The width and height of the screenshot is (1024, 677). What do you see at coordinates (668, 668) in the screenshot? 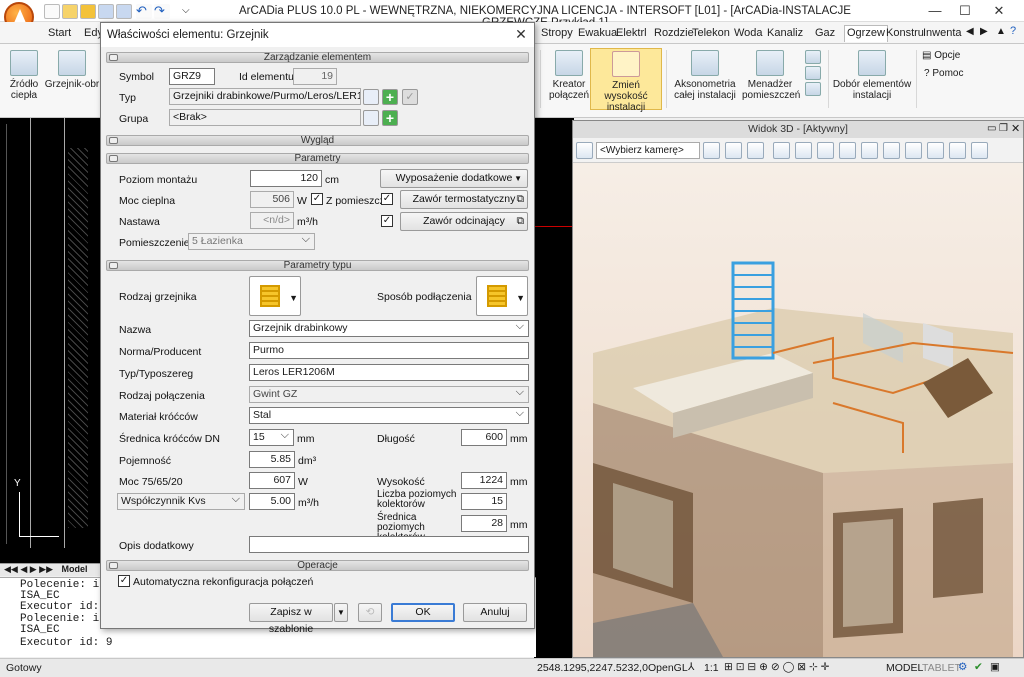
I see `render-mode: OpenGL` at bounding box center [668, 668].